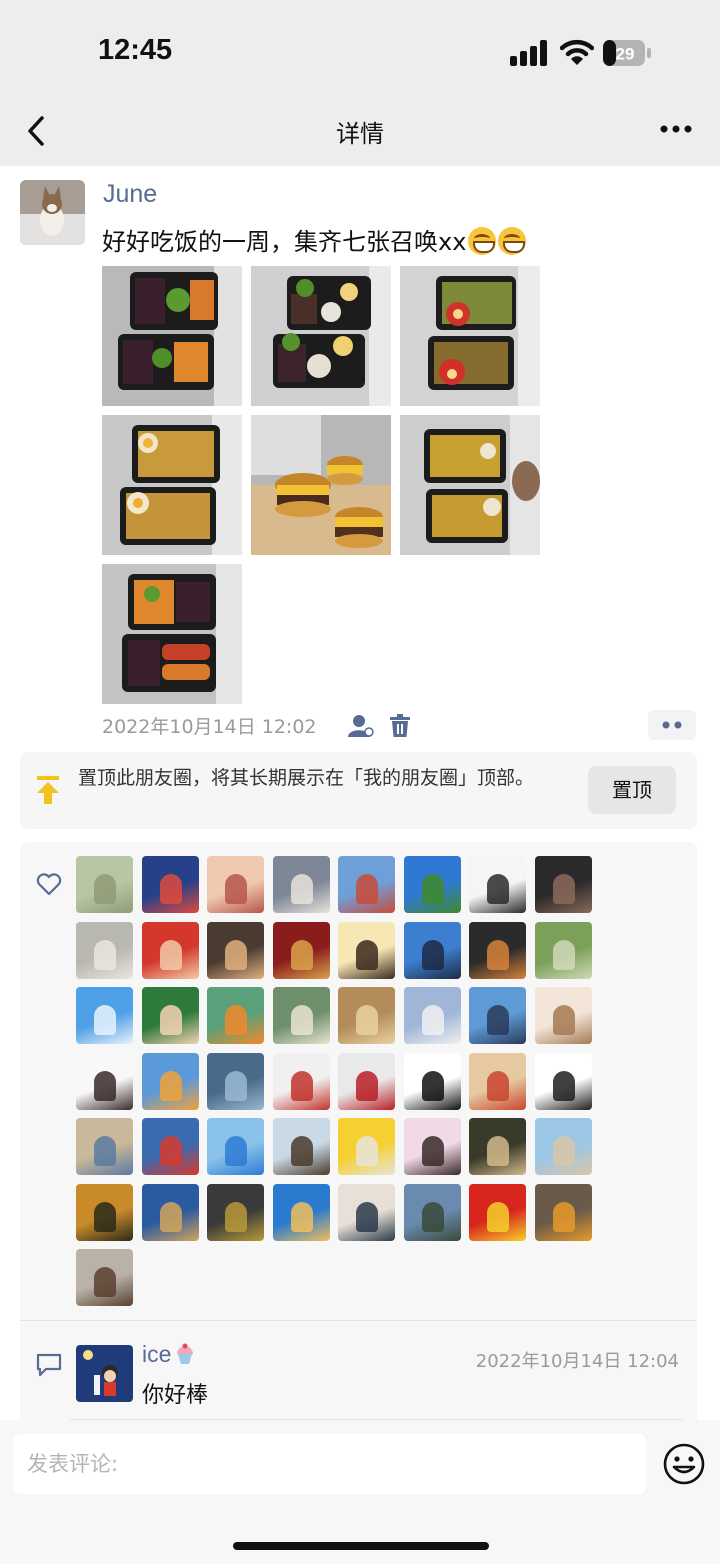 The width and height of the screenshot is (720, 1564). I want to click on commenter-avatar, so click(104, 1373).